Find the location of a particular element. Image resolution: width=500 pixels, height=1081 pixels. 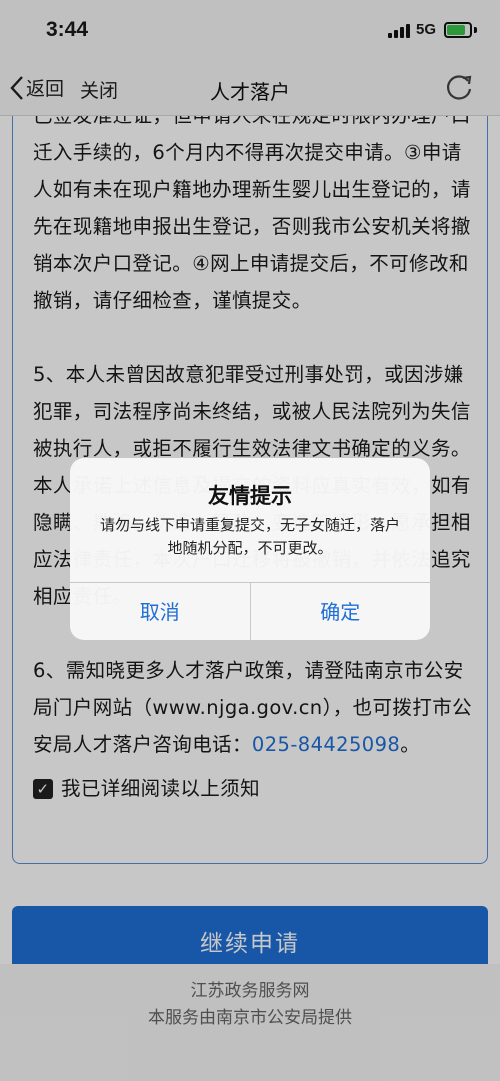

confirm-button: 确定 is located at coordinates (340, 611).